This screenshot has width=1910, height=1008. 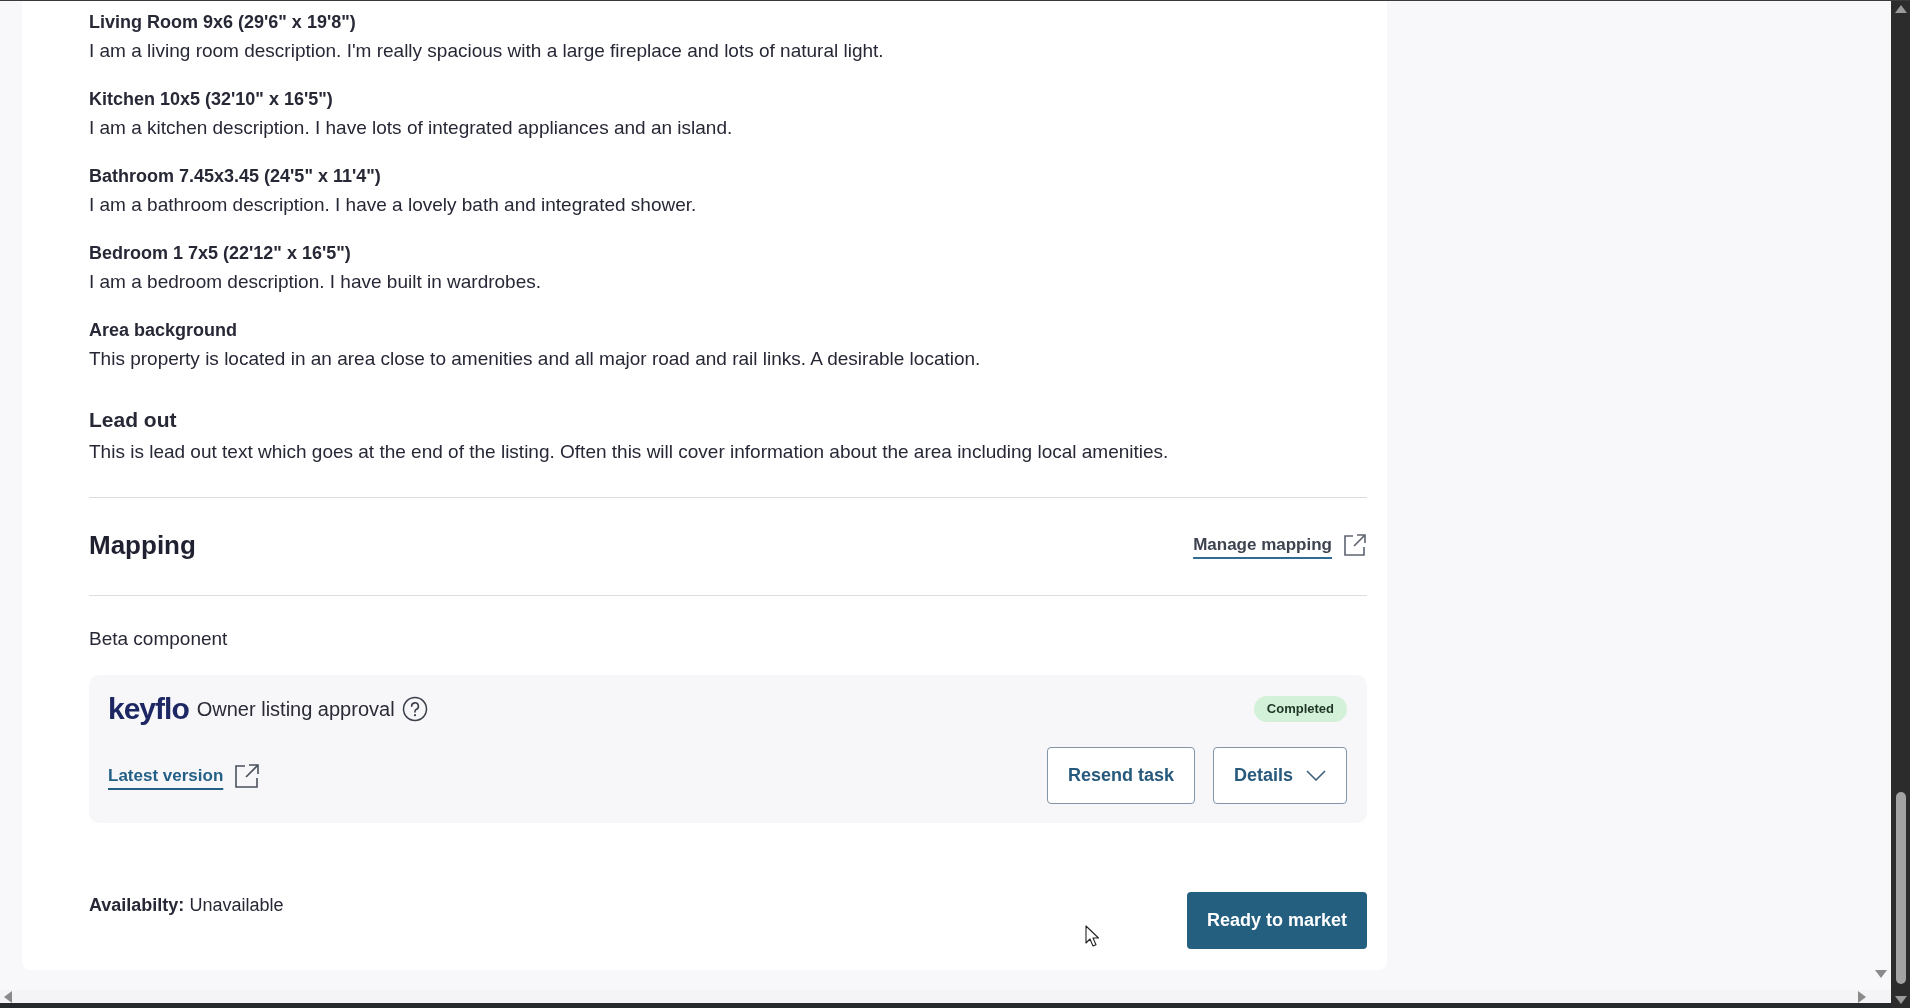 I want to click on scroll-up-arrow-icon, so click(x=1900, y=9).